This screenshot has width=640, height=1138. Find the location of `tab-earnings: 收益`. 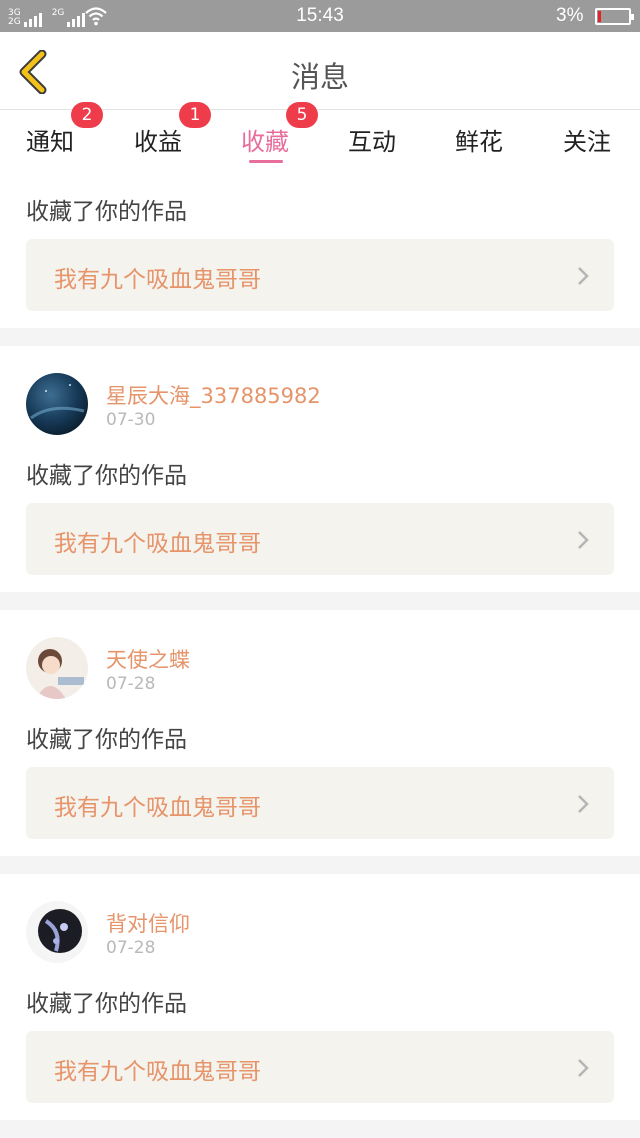

tab-earnings: 收益 is located at coordinates (158, 139).